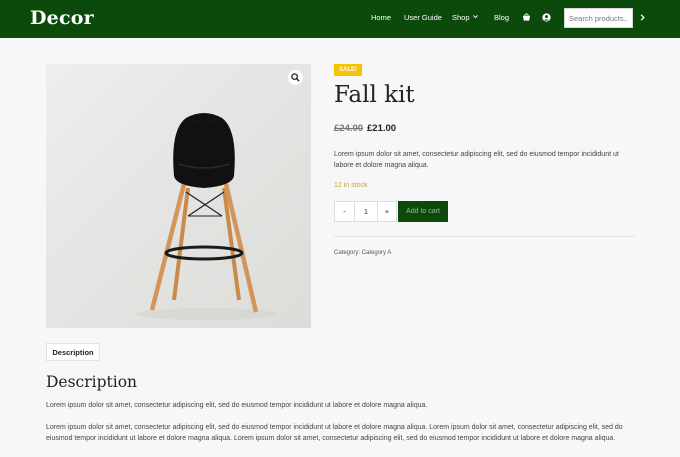 This screenshot has height=457, width=680. I want to click on stool-photo, so click(206, 216).